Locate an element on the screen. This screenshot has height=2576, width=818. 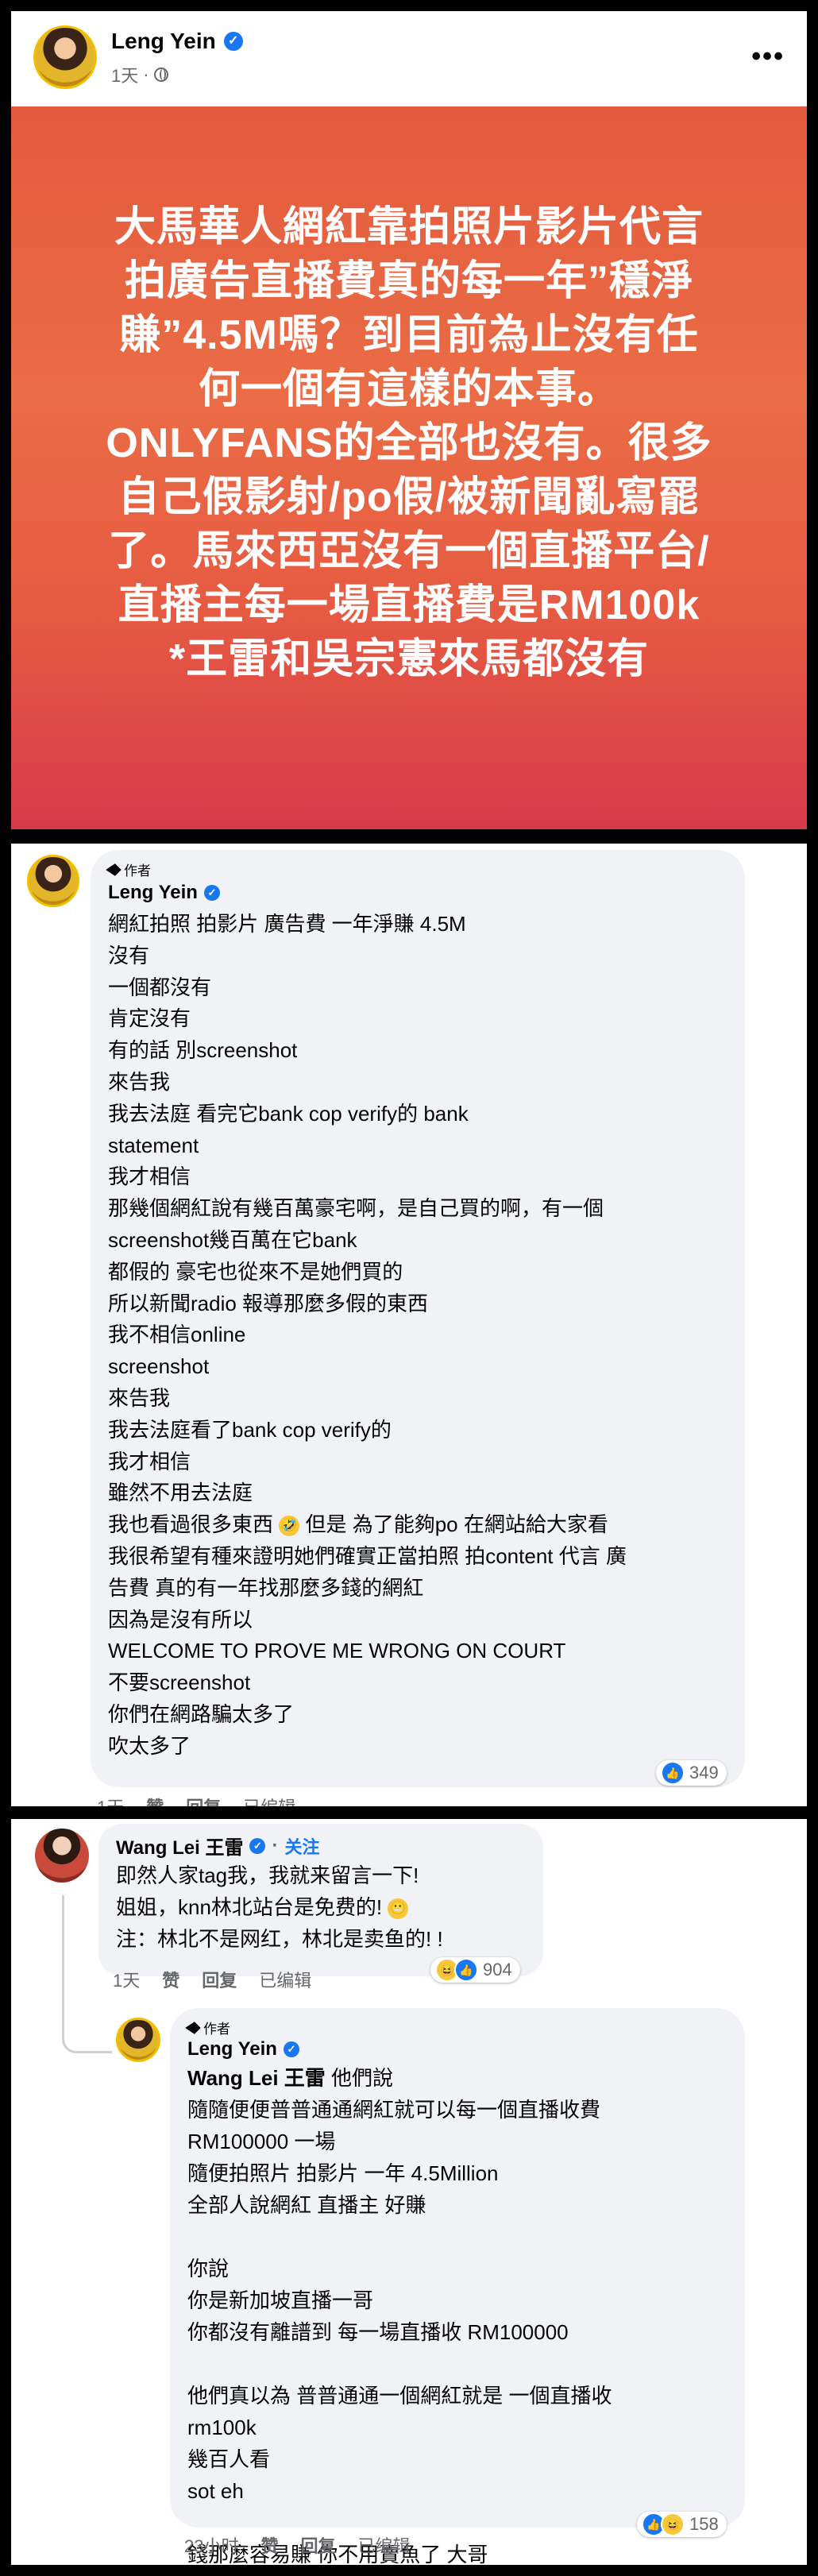
text-line: ONLYFANS的全部也沒有。很多 is located at coordinates (409, 443).